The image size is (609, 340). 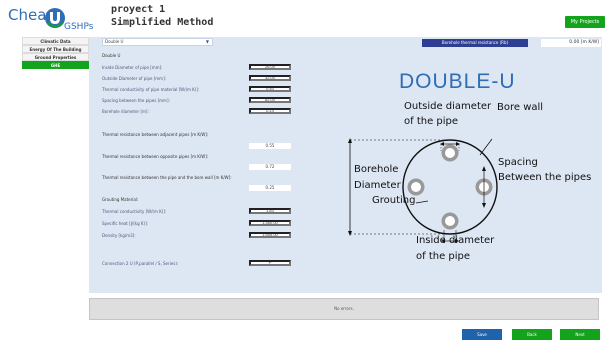 I want to click on borehole-resistance-label: Borehole thermal resistance (Rb), so click(x=475, y=43).